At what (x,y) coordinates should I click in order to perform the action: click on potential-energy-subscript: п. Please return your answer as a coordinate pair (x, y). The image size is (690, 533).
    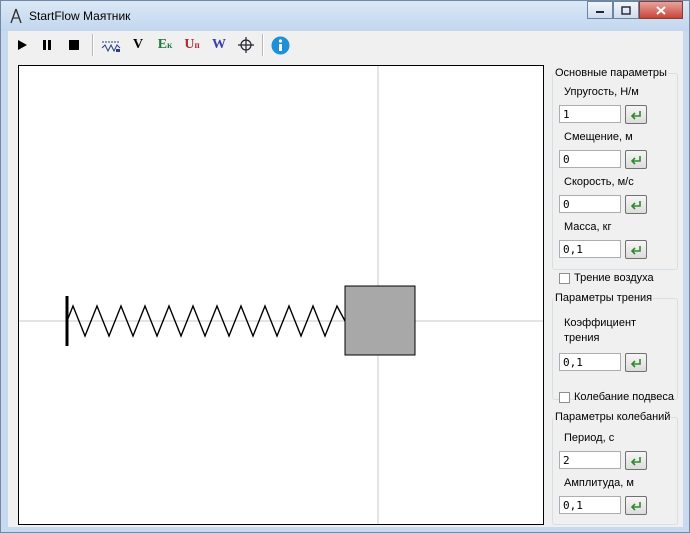
    Looking at the image, I should click on (197, 45).